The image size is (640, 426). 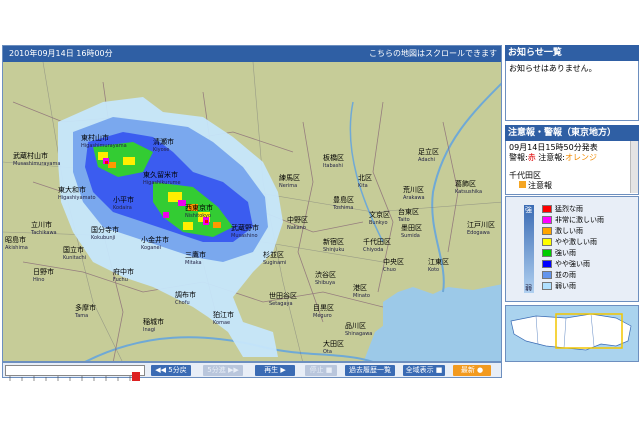 What do you see at coordinates (252, 54) in the screenshot?
I see `map-header: 2010年09月14日 16時00分 こちらの地図はスクロールできます` at bounding box center [252, 54].